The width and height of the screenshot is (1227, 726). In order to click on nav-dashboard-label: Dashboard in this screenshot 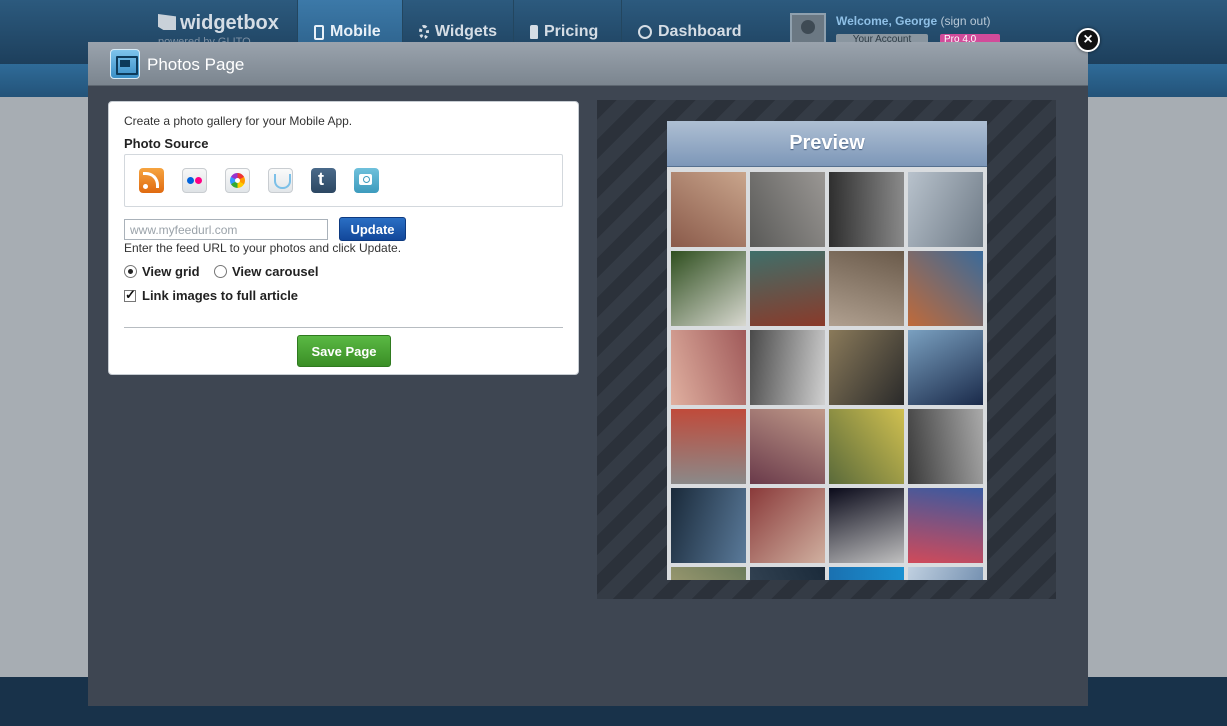, I will do `click(700, 31)`.